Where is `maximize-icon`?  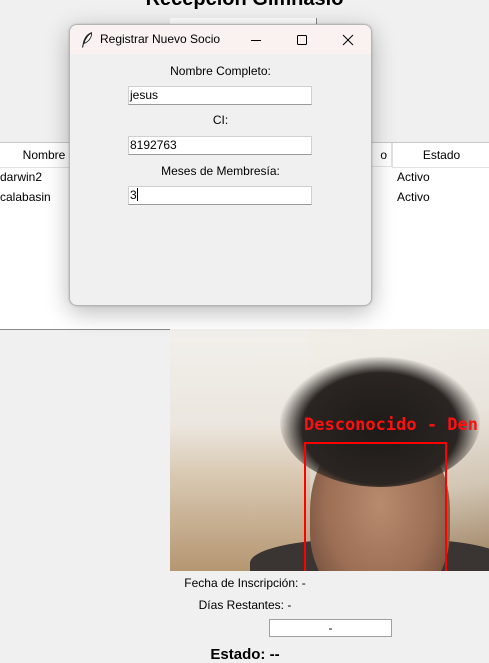 maximize-icon is located at coordinates (302, 39).